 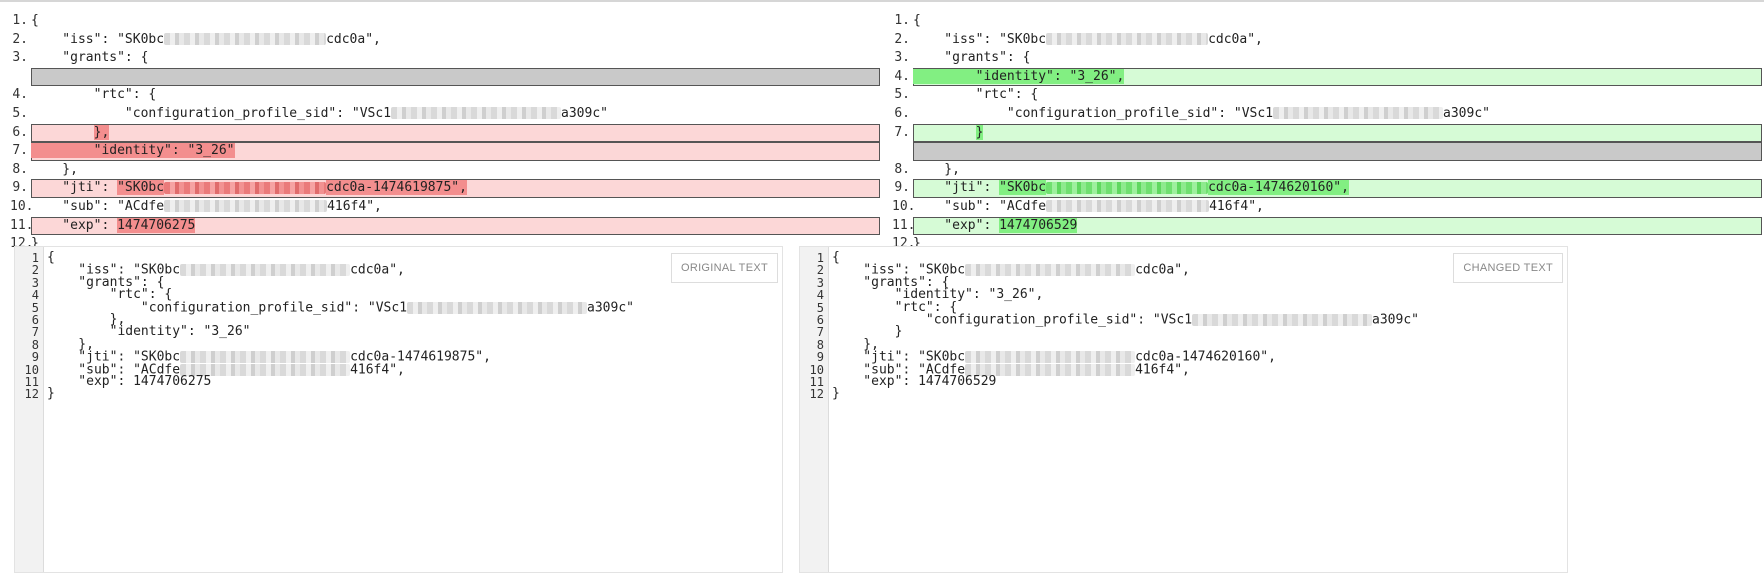 What do you see at coordinates (398, 381) in the screenshot?
I see `editor-line: 11 "exp": 1474706275` at bounding box center [398, 381].